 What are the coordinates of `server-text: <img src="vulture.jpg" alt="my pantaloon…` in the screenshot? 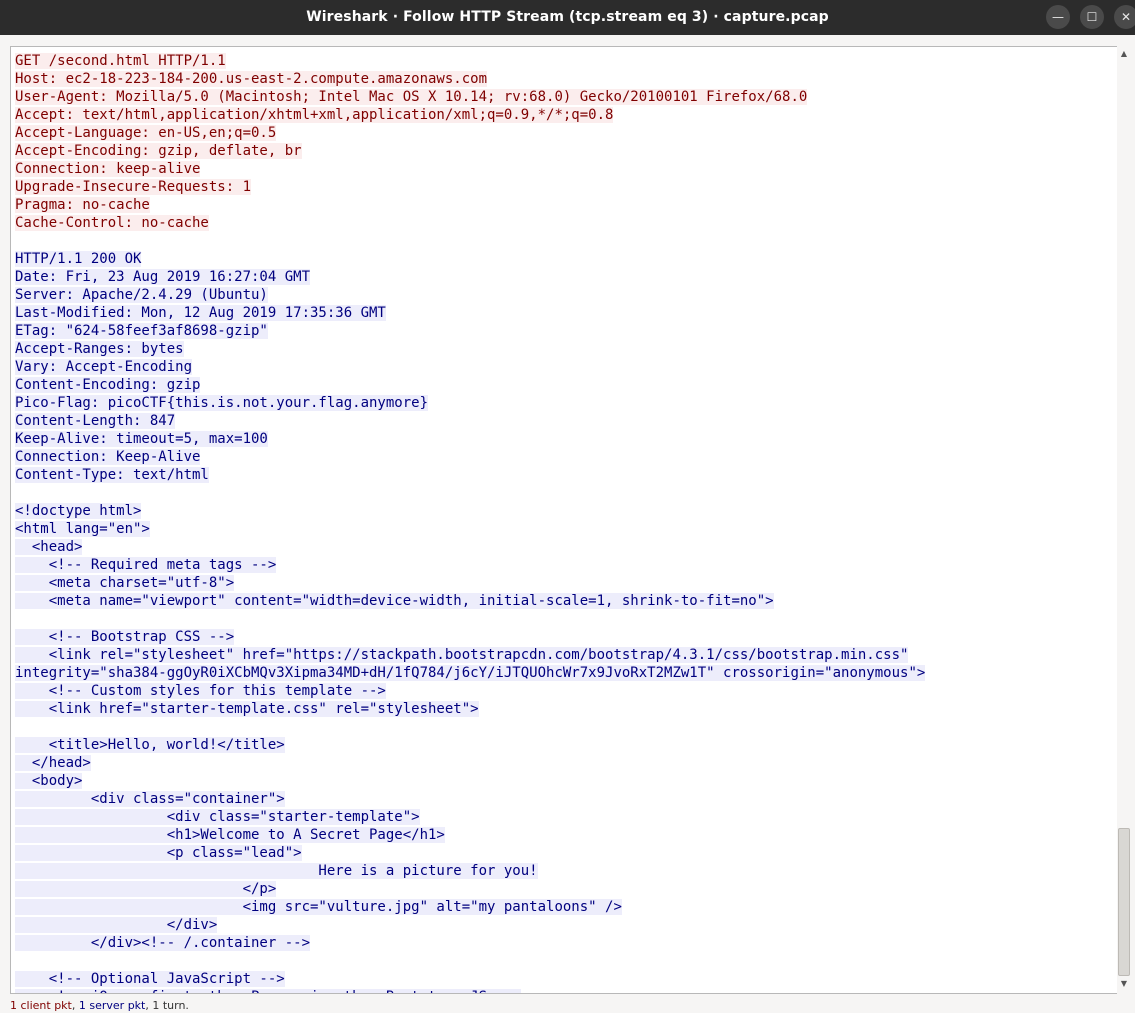 It's located at (318, 907).